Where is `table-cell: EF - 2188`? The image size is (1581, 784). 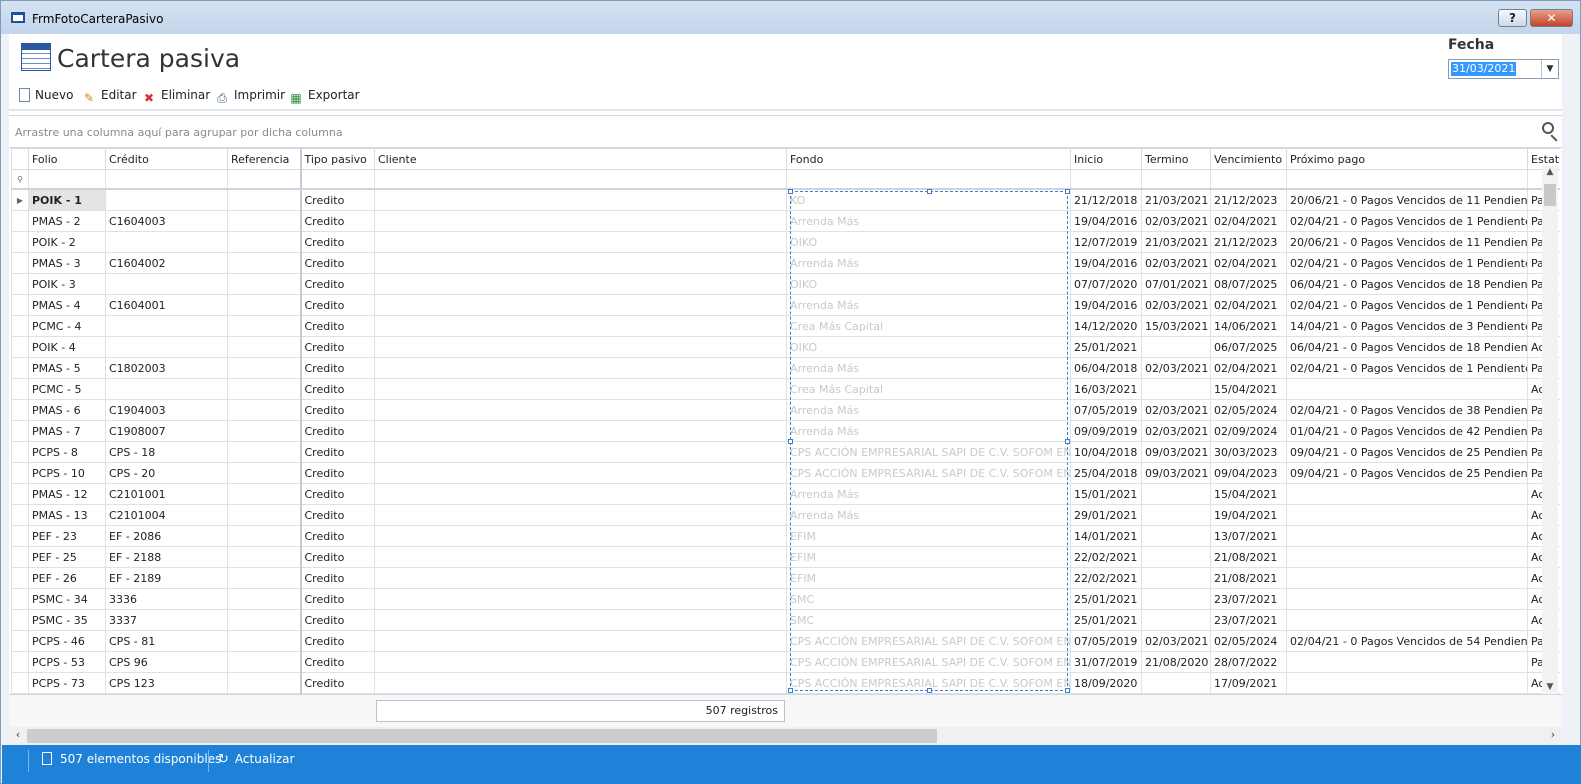 table-cell: EF - 2188 is located at coordinates (166, 557).